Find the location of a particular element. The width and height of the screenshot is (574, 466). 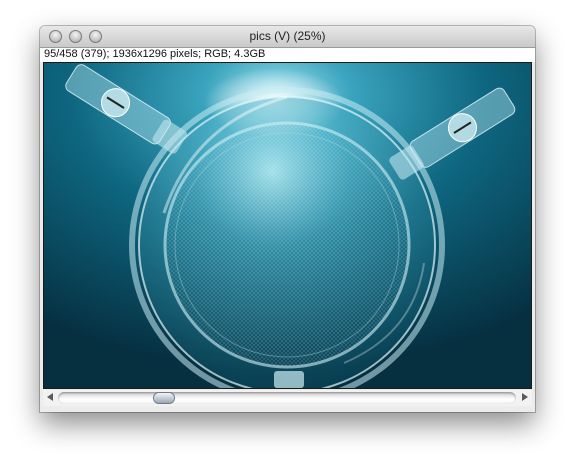

window-title: pics (V) (25%) is located at coordinates (287, 36).